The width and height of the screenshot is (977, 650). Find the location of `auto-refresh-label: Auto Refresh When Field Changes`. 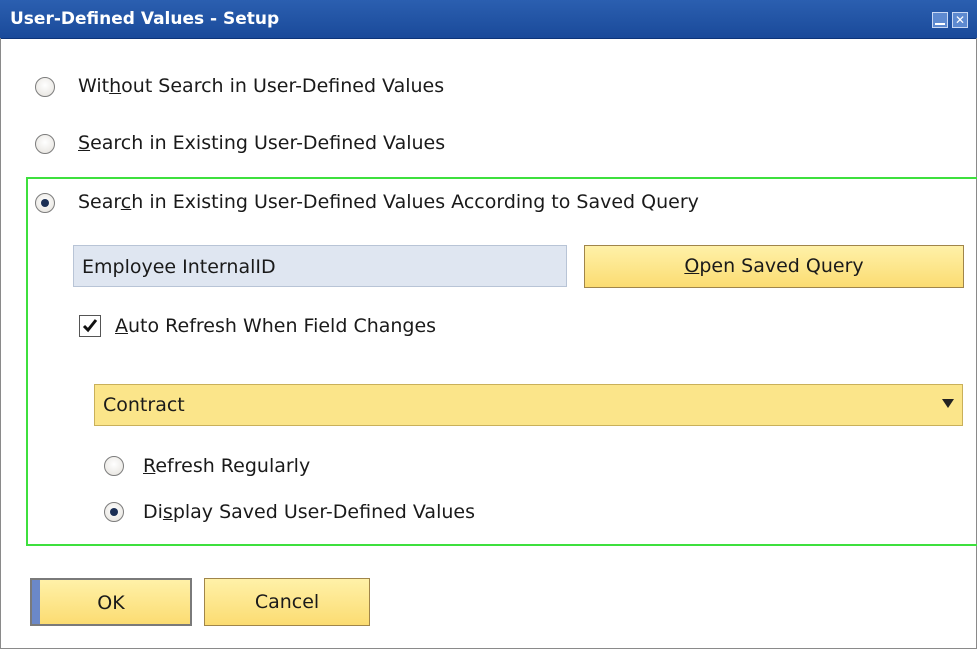

auto-refresh-label: Auto Refresh When Field Changes is located at coordinates (276, 326).